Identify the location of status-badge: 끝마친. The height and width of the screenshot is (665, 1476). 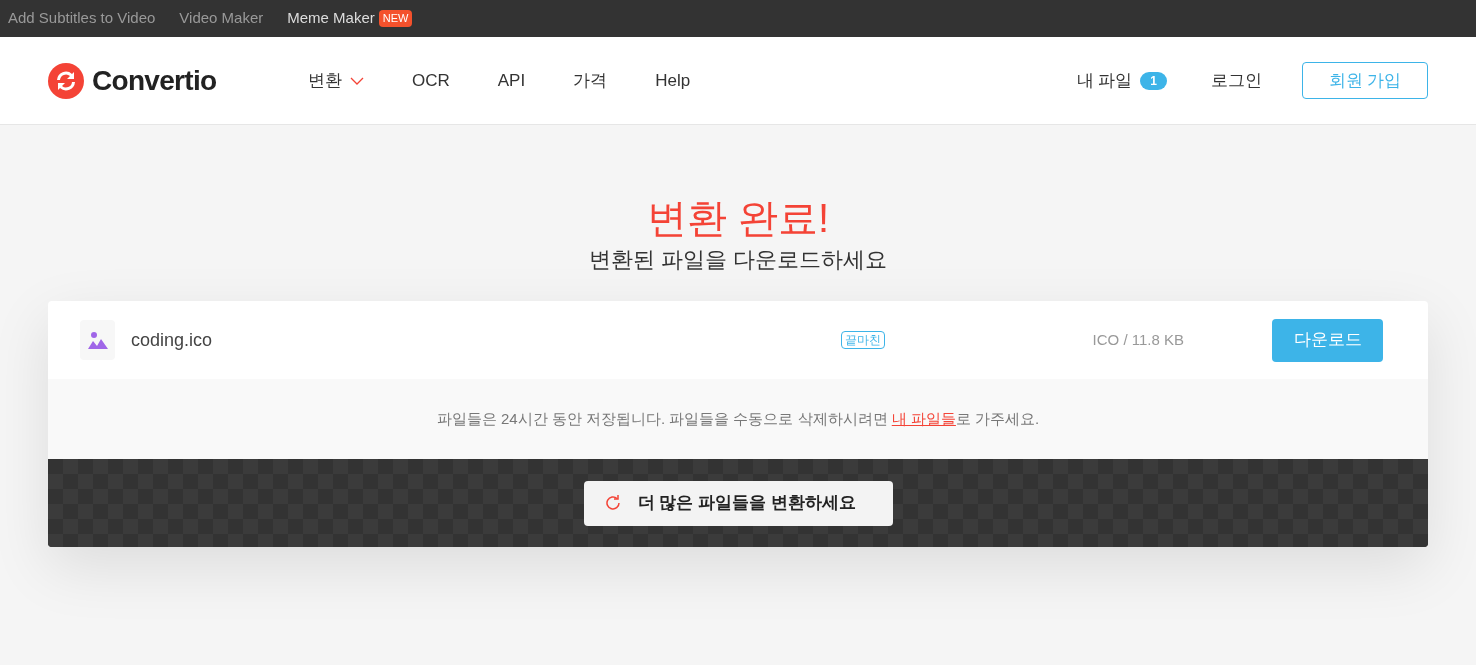
(863, 340).